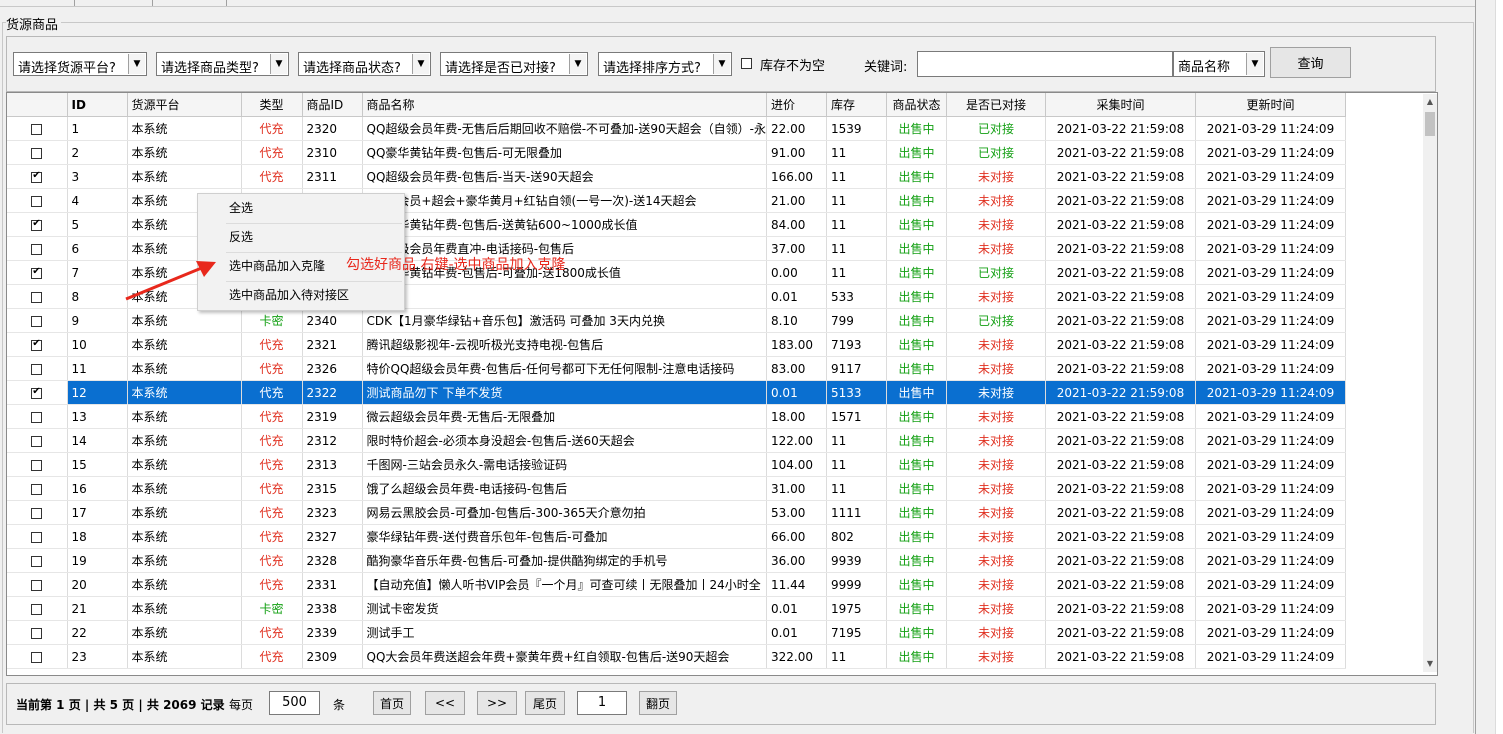 The height and width of the screenshot is (734, 1503). Describe the element at coordinates (97, 560) in the screenshot. I see `cell-id: 19` at that location.